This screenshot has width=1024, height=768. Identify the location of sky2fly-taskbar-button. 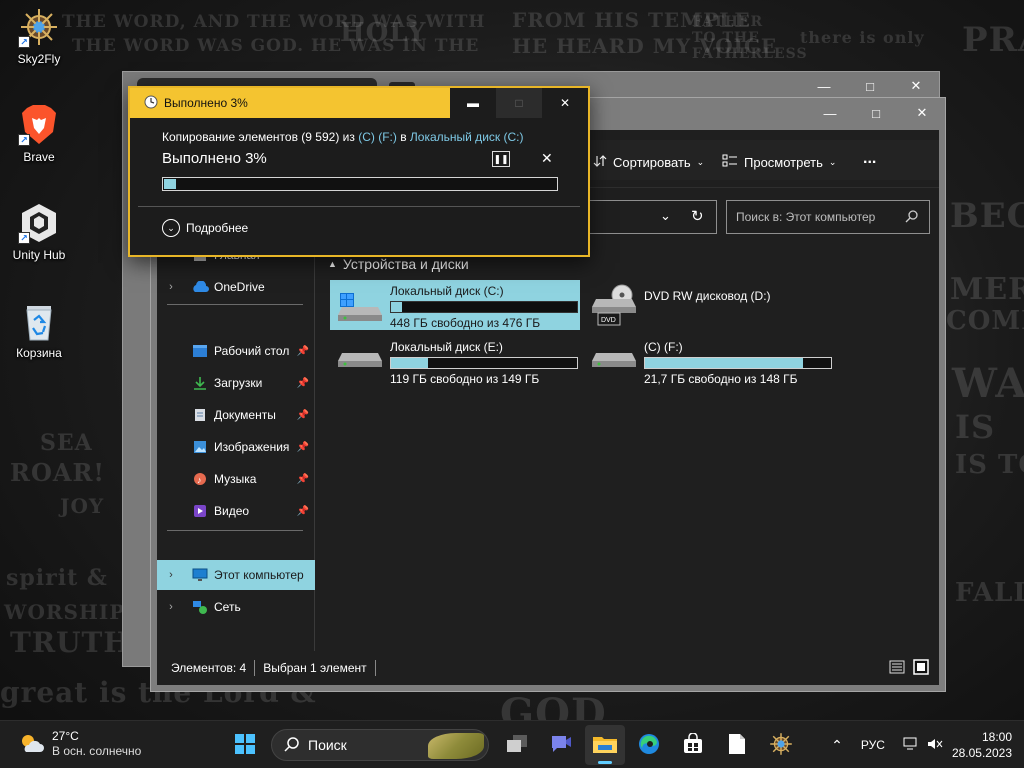
(781, 745).